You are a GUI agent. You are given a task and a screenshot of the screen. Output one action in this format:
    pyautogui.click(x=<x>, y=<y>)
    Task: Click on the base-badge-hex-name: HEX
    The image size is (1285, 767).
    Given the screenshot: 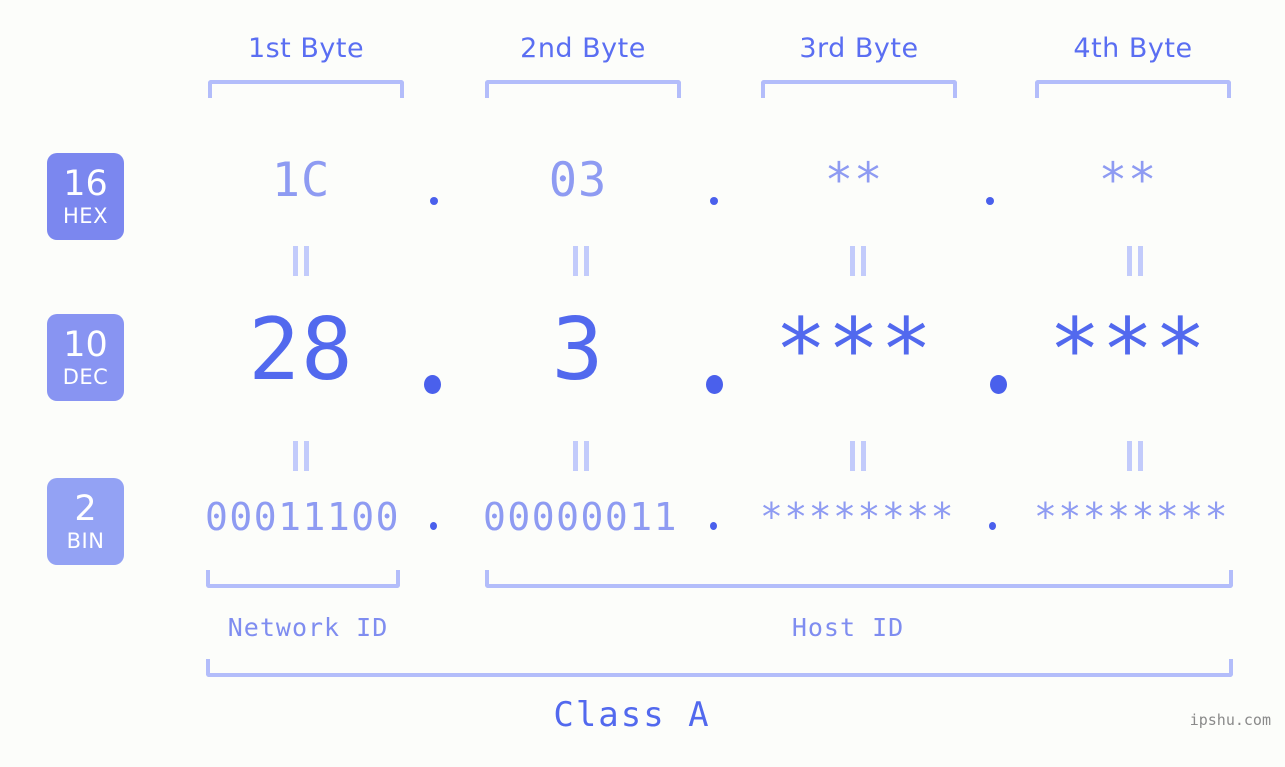 What is the action you would take?
    pyautogui.click(x=85, y=215)
    